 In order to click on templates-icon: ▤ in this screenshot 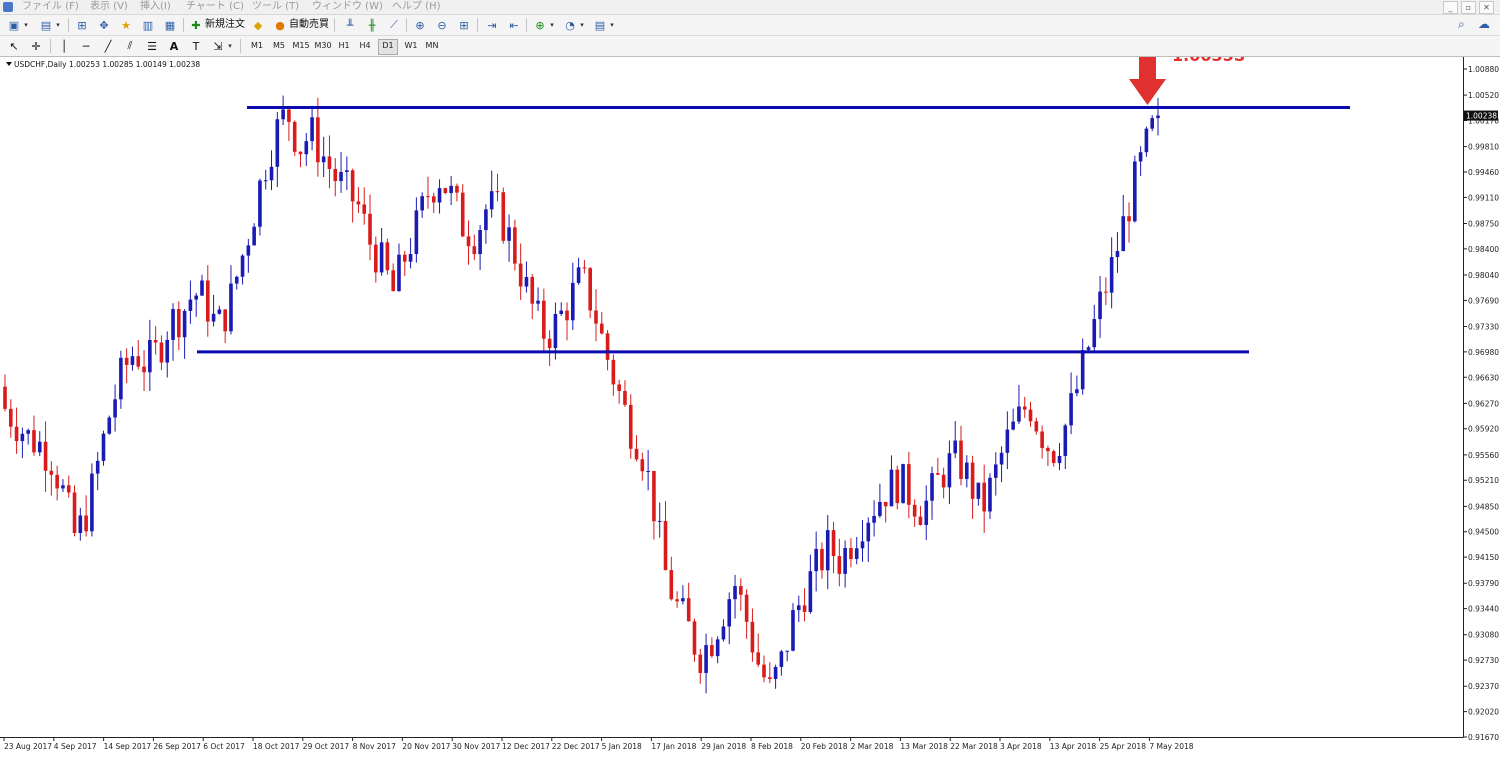, I will do `click(600, 25)`.